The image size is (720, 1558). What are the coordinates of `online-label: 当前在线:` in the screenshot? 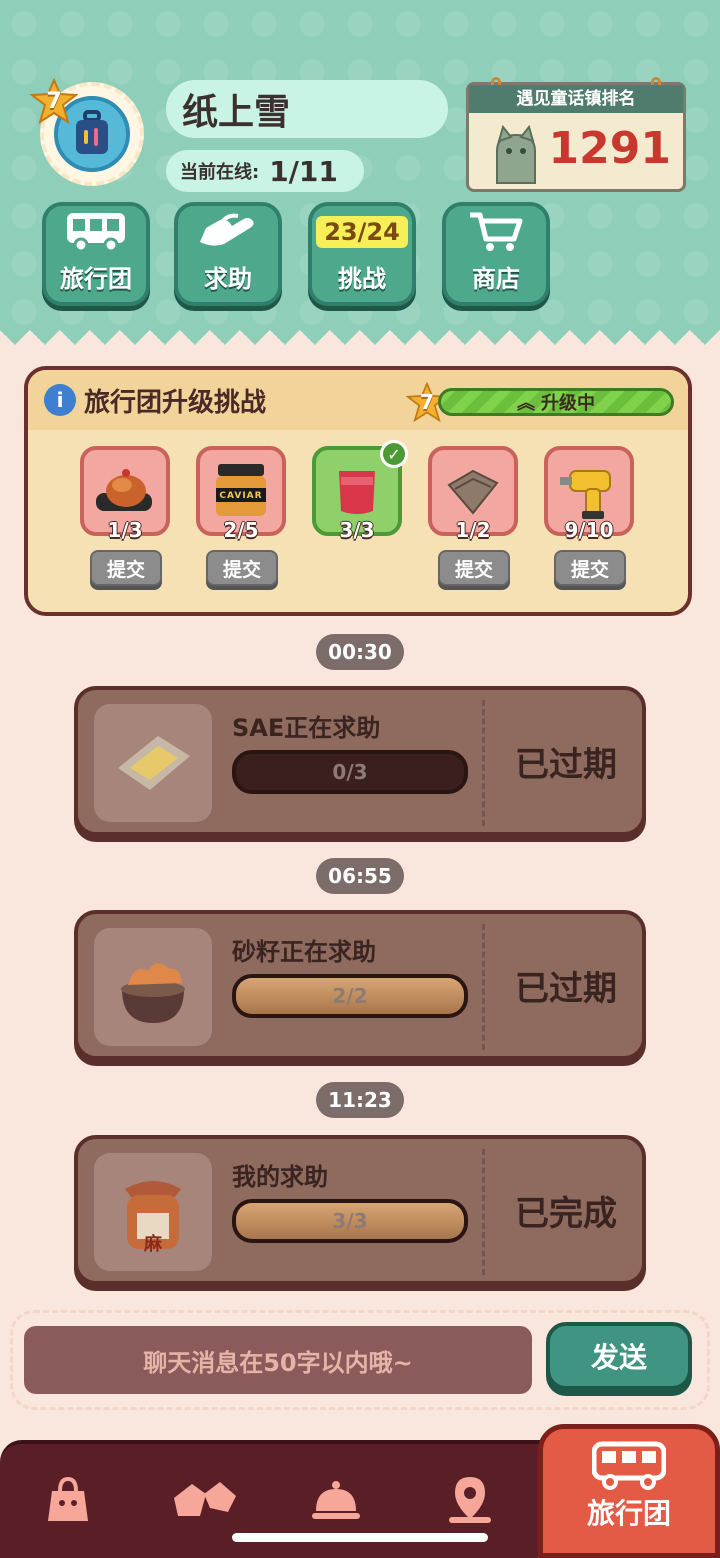 It's located at (220, 172).